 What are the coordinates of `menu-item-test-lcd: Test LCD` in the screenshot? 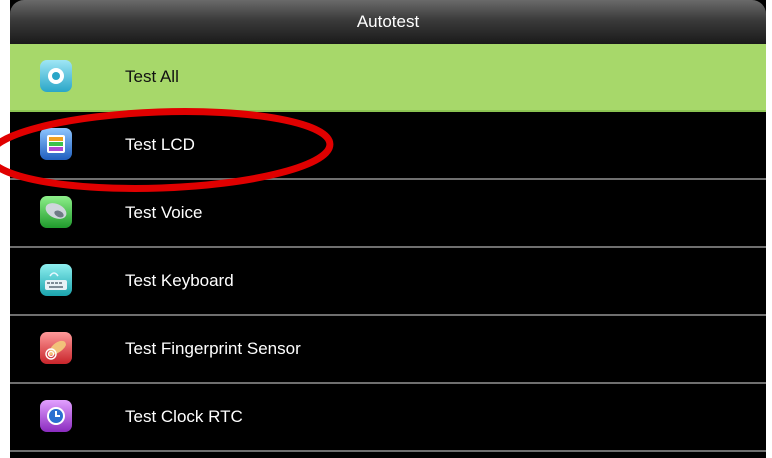 It's located at (388, 146).